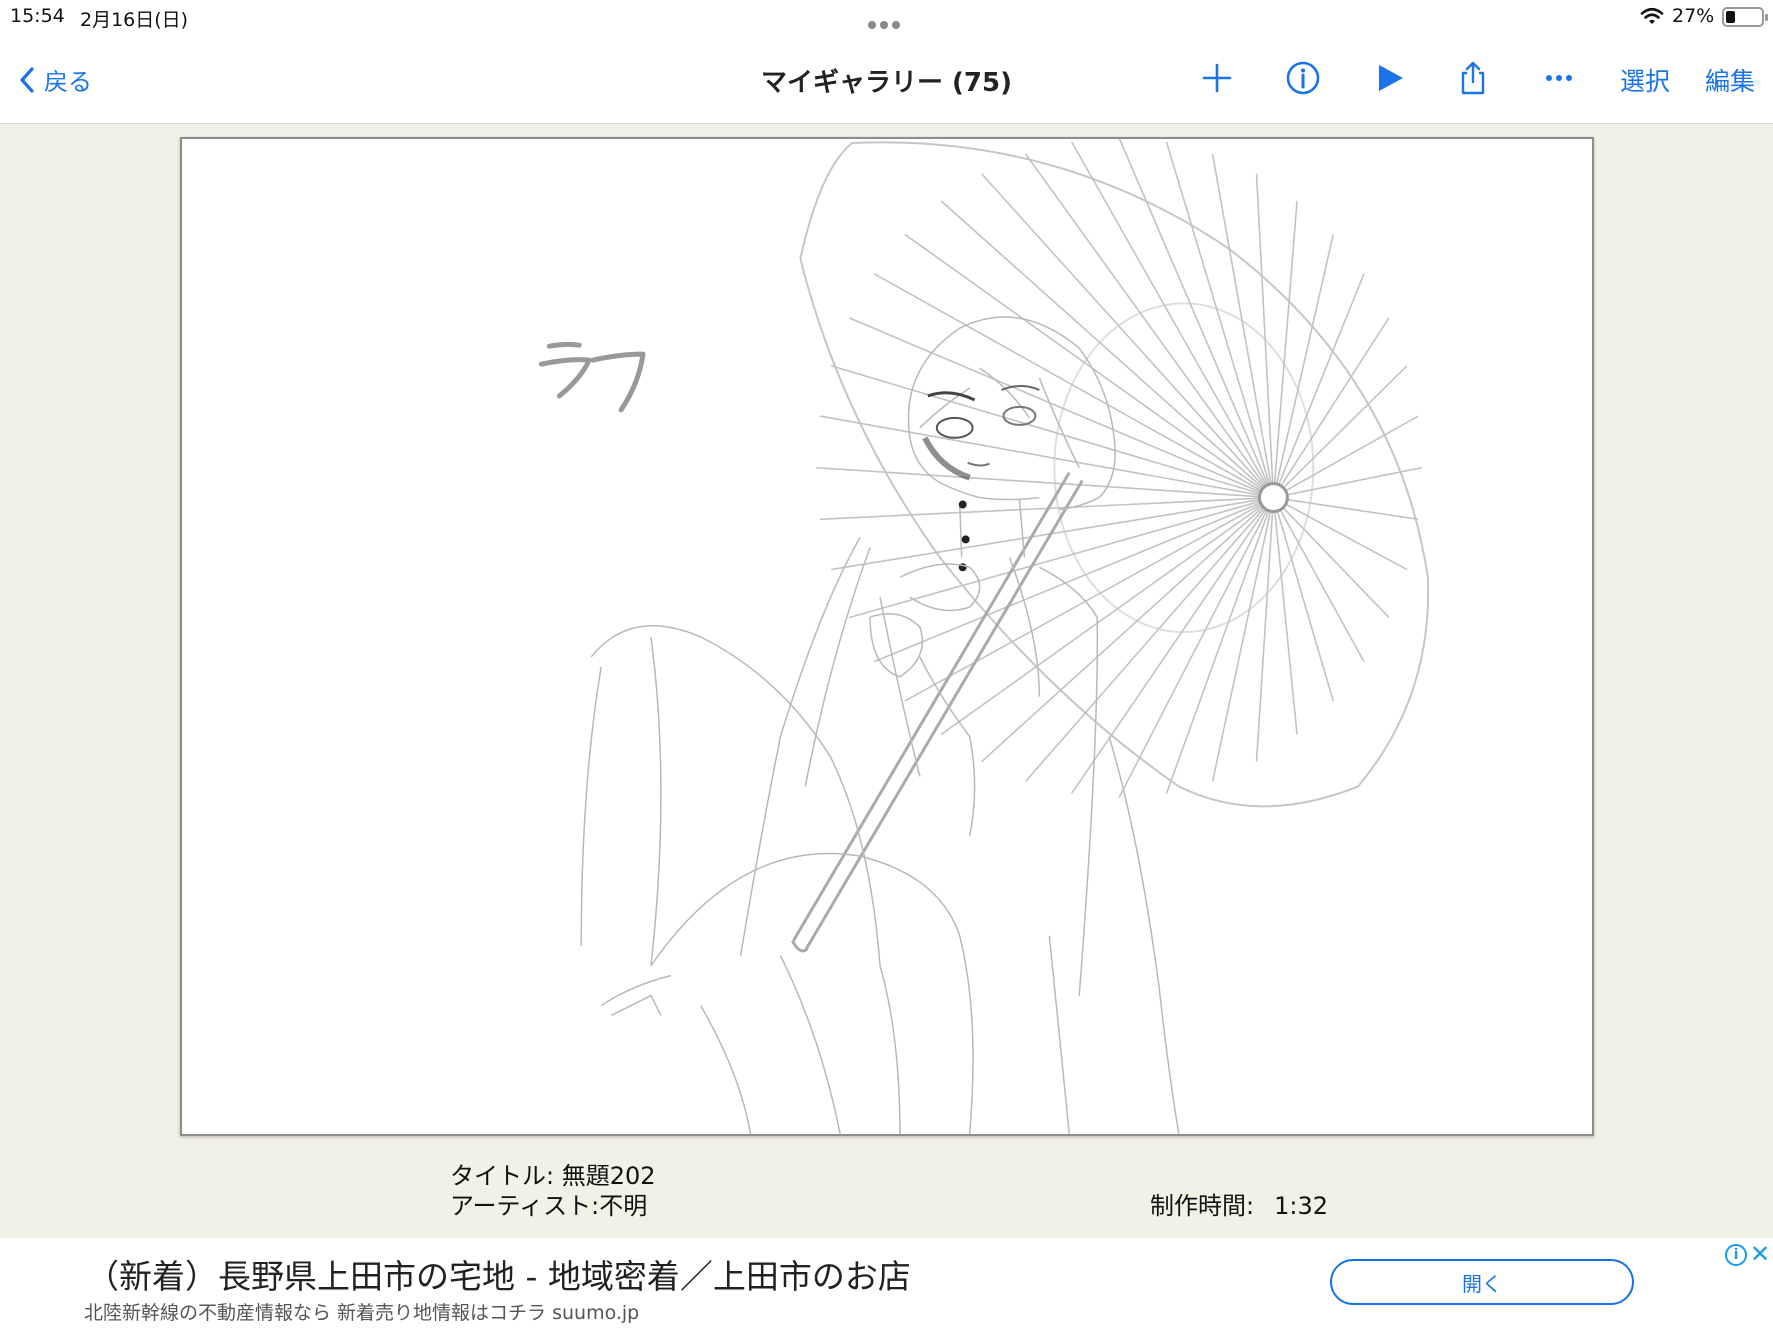 This screenshot has height=1329, width=1773. What do you see at coordinates (549, 1206) in the screenshot?
I see `artwork-artist: アーティスト:不明` at bounding box center [549, 1206].